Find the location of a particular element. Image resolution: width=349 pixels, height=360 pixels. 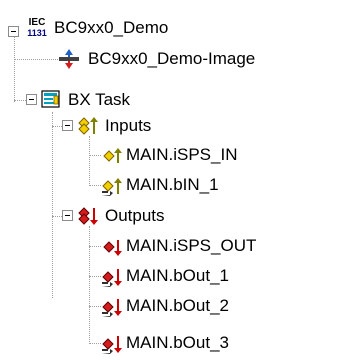

collapse-toggle-outputs is located at coordinates (67, 215).